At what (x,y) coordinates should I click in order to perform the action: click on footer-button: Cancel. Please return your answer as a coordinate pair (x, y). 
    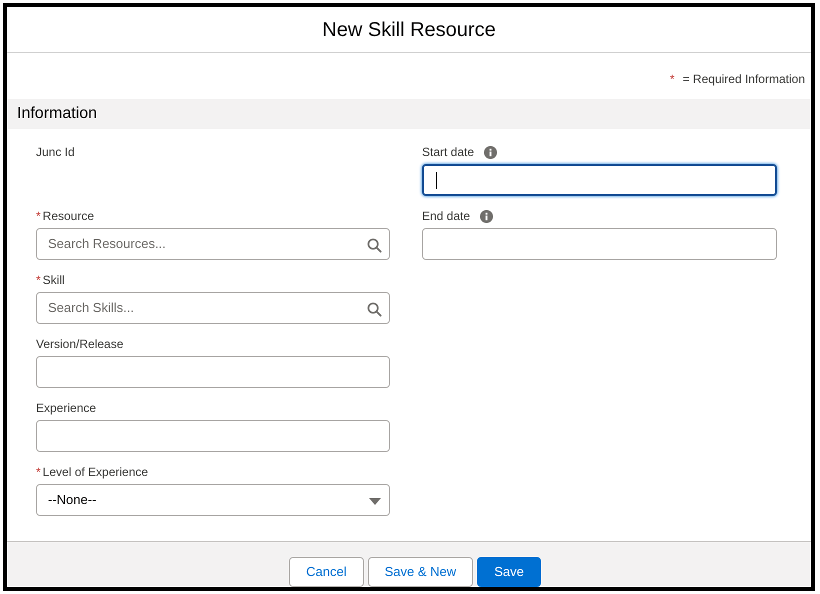
    Looking at the image, I should click on (326, 572).